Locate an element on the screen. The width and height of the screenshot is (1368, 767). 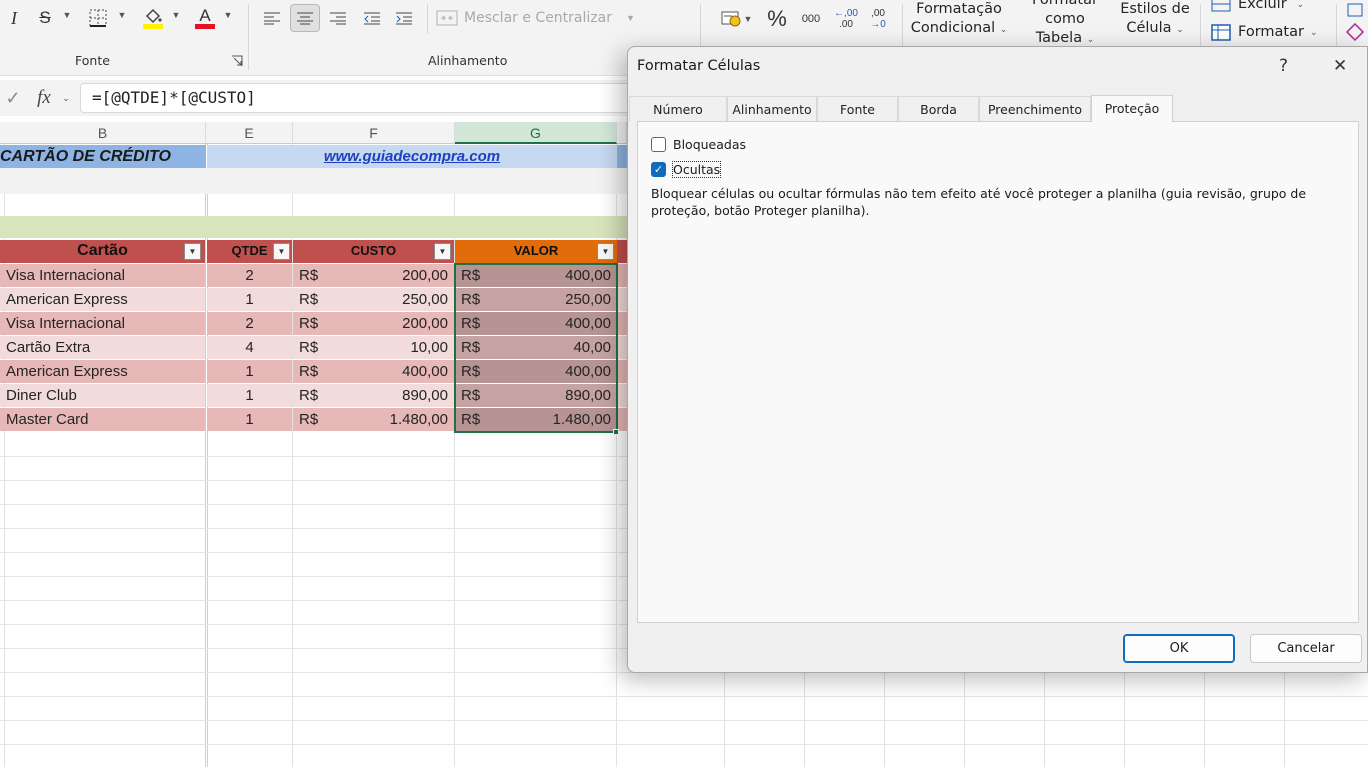
cell-valor: R$ 250,00 is located at coordinates (536, 299).